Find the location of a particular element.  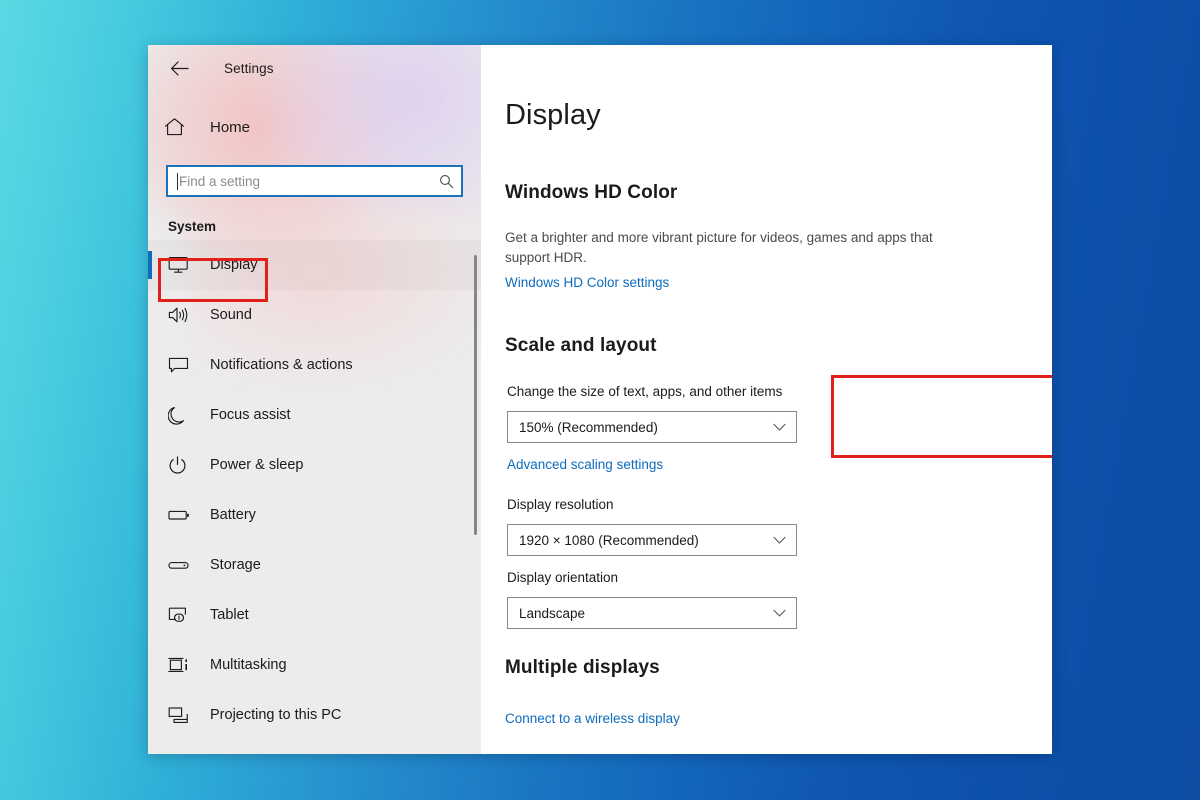

hd-color-settings-link: Windows HD Color settings is located at coordinates (587, 282).